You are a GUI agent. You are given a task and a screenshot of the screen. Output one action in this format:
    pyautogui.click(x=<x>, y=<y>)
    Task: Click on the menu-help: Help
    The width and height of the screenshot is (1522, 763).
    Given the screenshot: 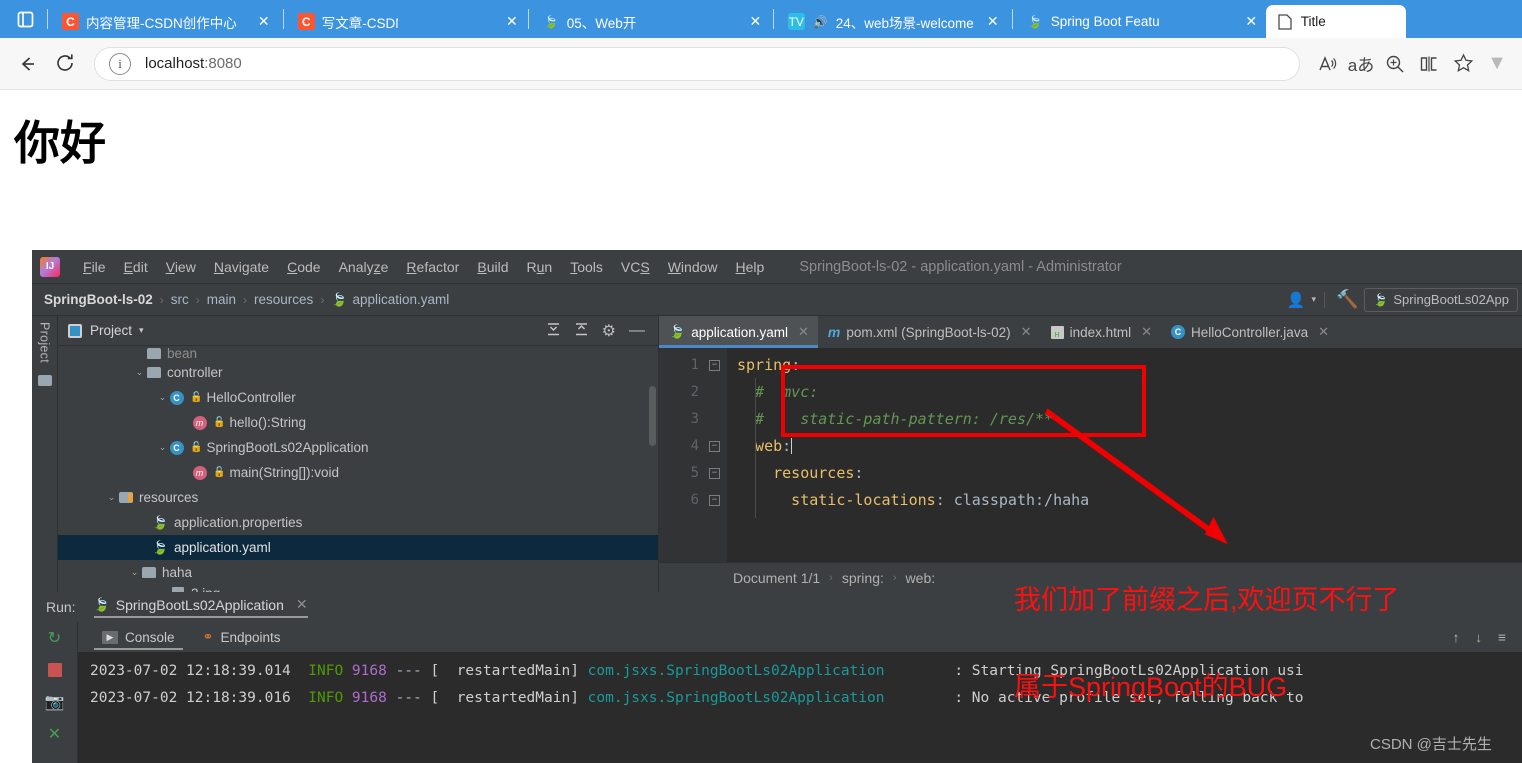 What is the action you would take?
    pyautogui.click(x=750, y=267)
    